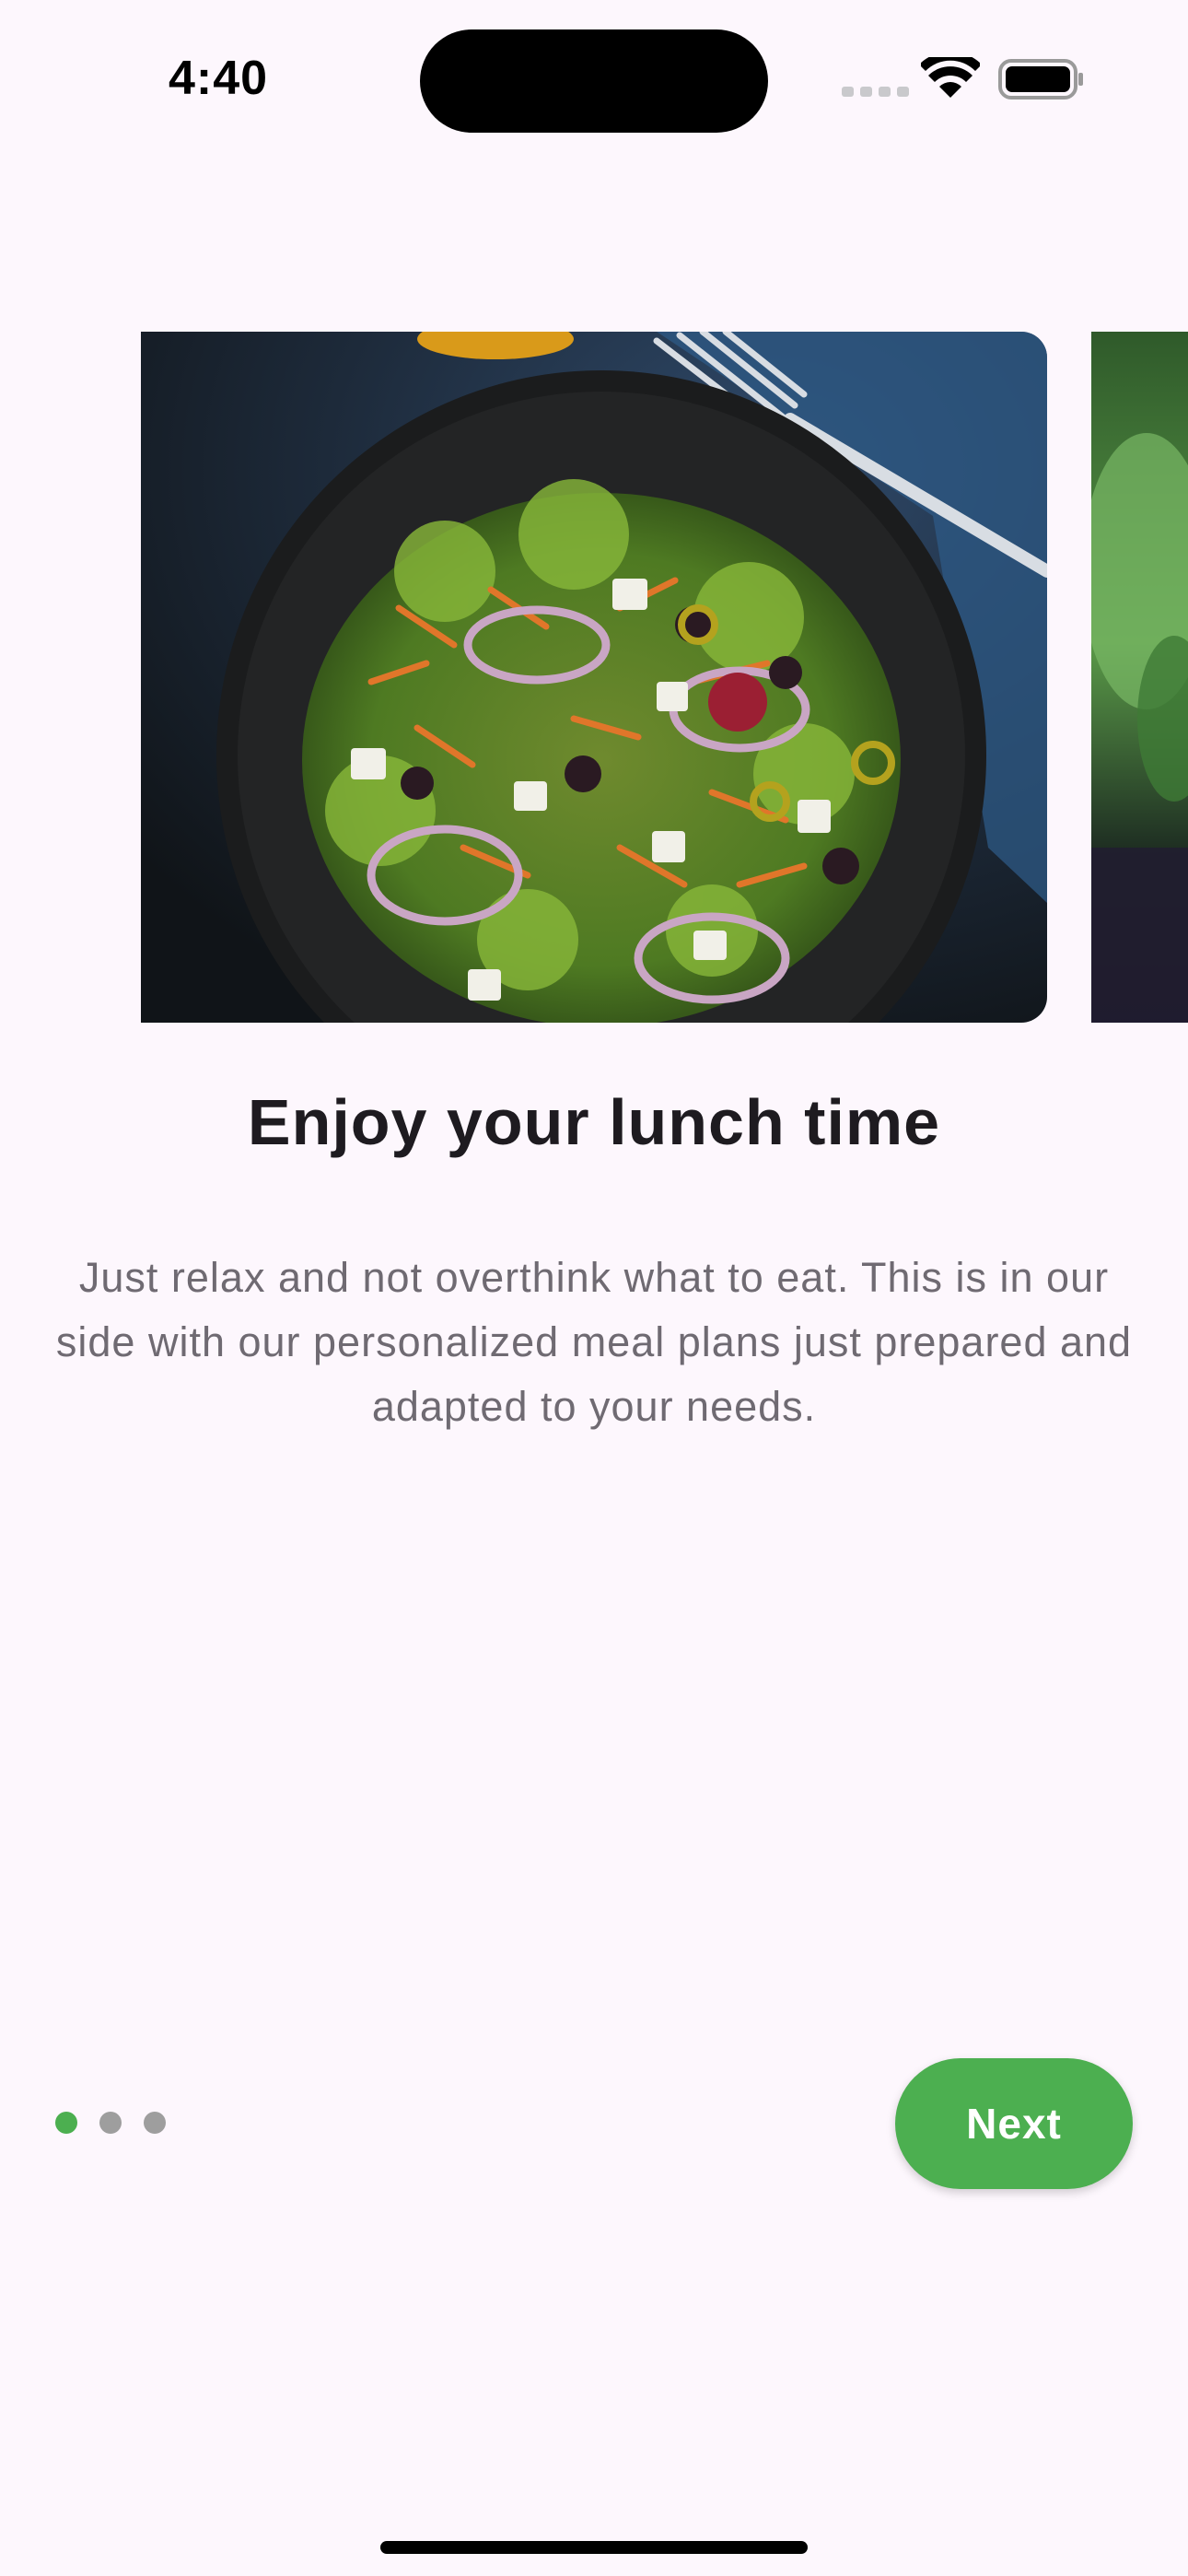 The image size is (1188, 2576). What do you see at coordinates (594, 81) in the screenshot?
I see `dynamic-island` at bounding box center [594, 81].